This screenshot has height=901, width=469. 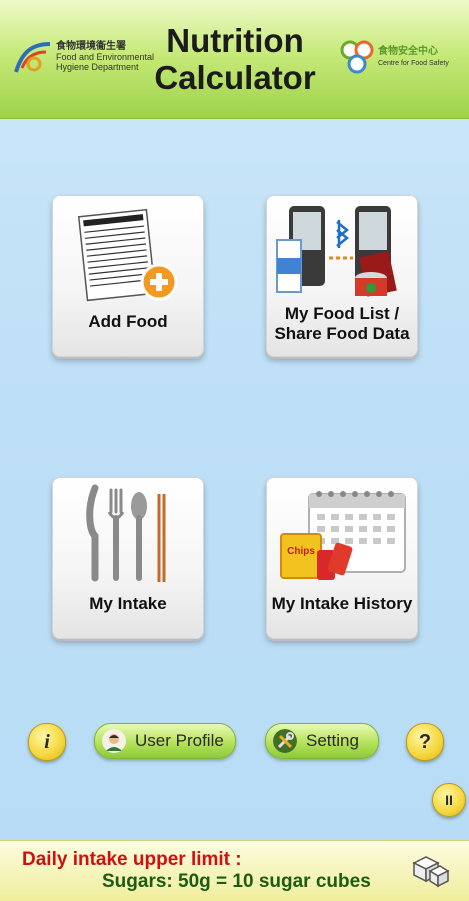 I want to click on user-avatar-icon, so click(x=114, y=741).